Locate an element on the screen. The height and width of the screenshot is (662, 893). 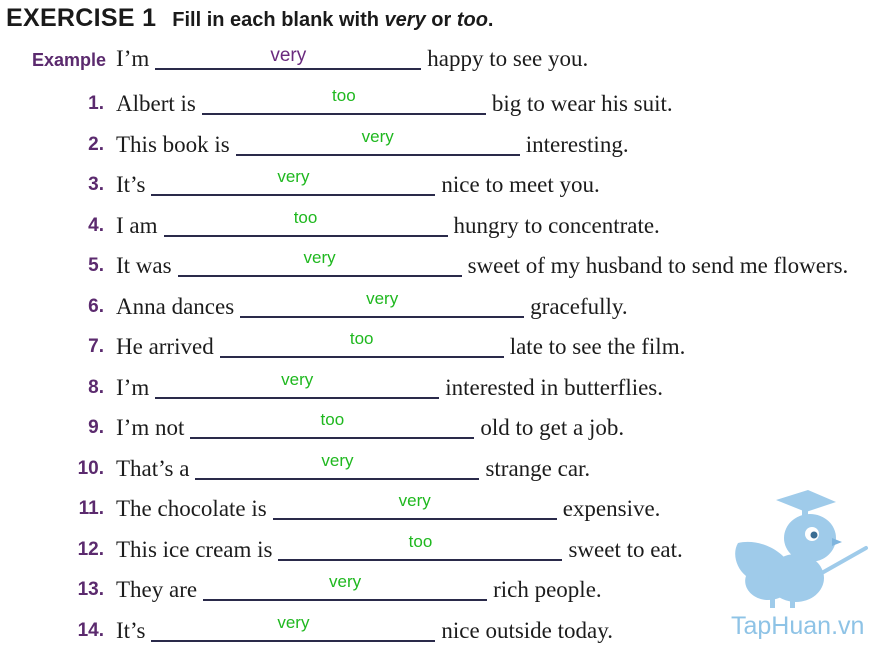
exercise-item: 10. That’s a very strange car. is located at coordinates (334, 467).